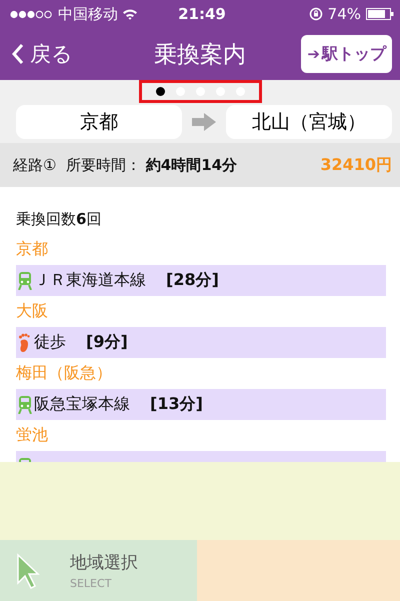 This screenshot has height=601, width=400. Describe the element at coordinates (64, 373) in the screenshot. I see `station-name: 梅田（阪急）` at that location.